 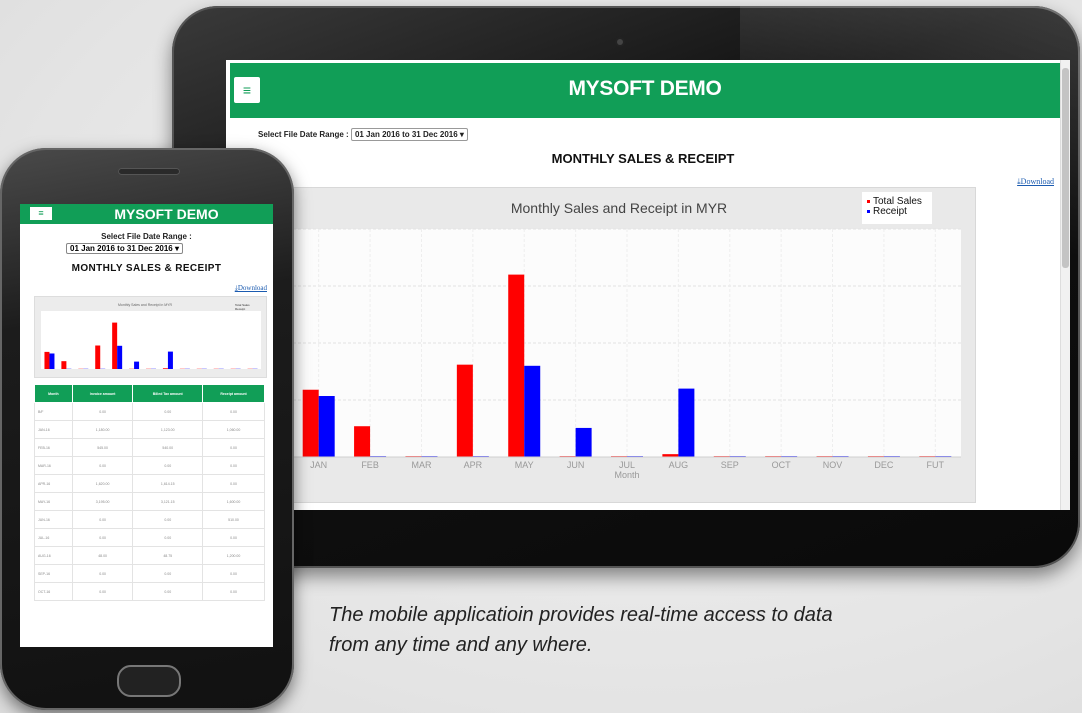 What do you see at coordinates (730, 465) in the screenshot?
I see `x-tick-label: SEP` at bounding box center [730, 465].